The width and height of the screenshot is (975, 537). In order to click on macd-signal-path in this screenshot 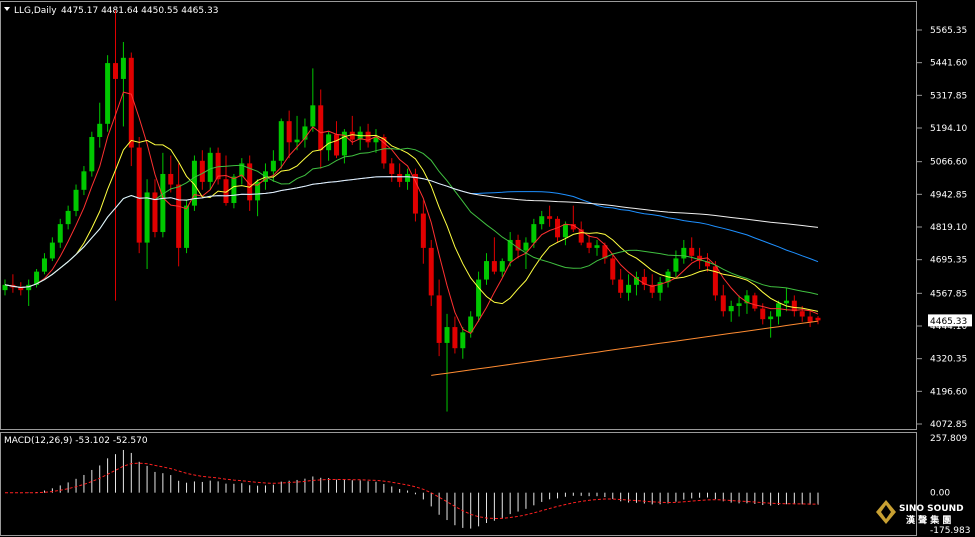, I will do `click(412, 491)`.